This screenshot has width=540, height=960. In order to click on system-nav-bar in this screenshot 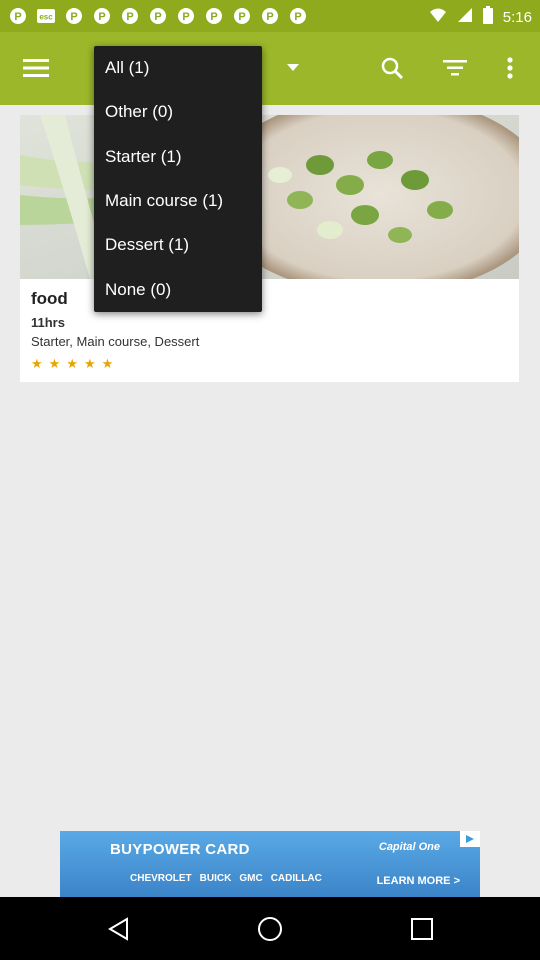, I will do `click(270, 928)`.